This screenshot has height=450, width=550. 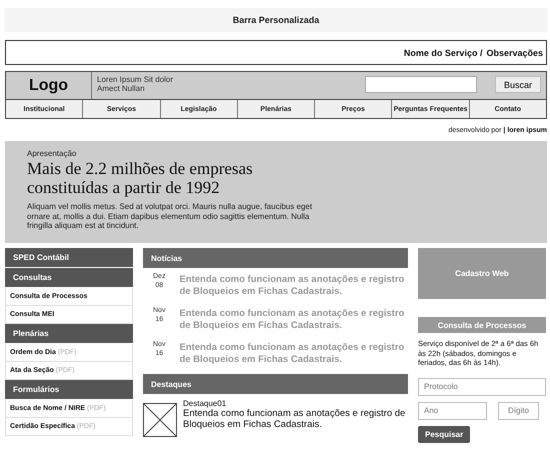 I want to click on tagline: Loren Ipsum Sit dolor Amect Nullan, so click(x=135, y=84).